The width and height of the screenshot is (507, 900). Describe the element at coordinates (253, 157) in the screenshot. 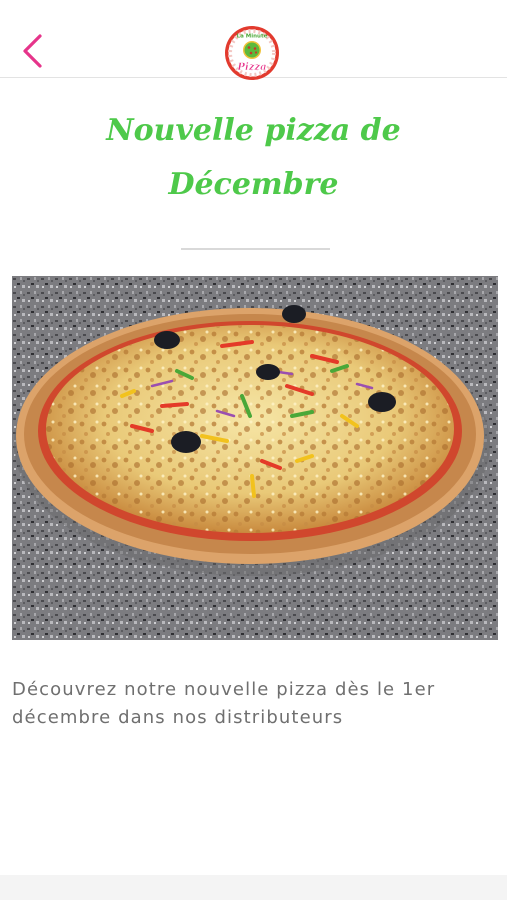

I see `article-title: Nouvelle pizza de Décembre` at that location.